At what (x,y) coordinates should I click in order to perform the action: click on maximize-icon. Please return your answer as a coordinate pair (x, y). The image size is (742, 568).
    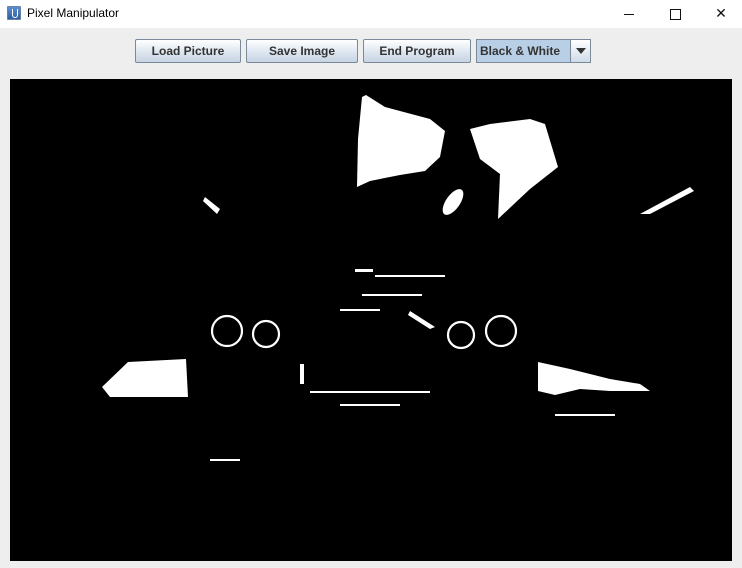
    Looking at the image, I should click on (675, 14).